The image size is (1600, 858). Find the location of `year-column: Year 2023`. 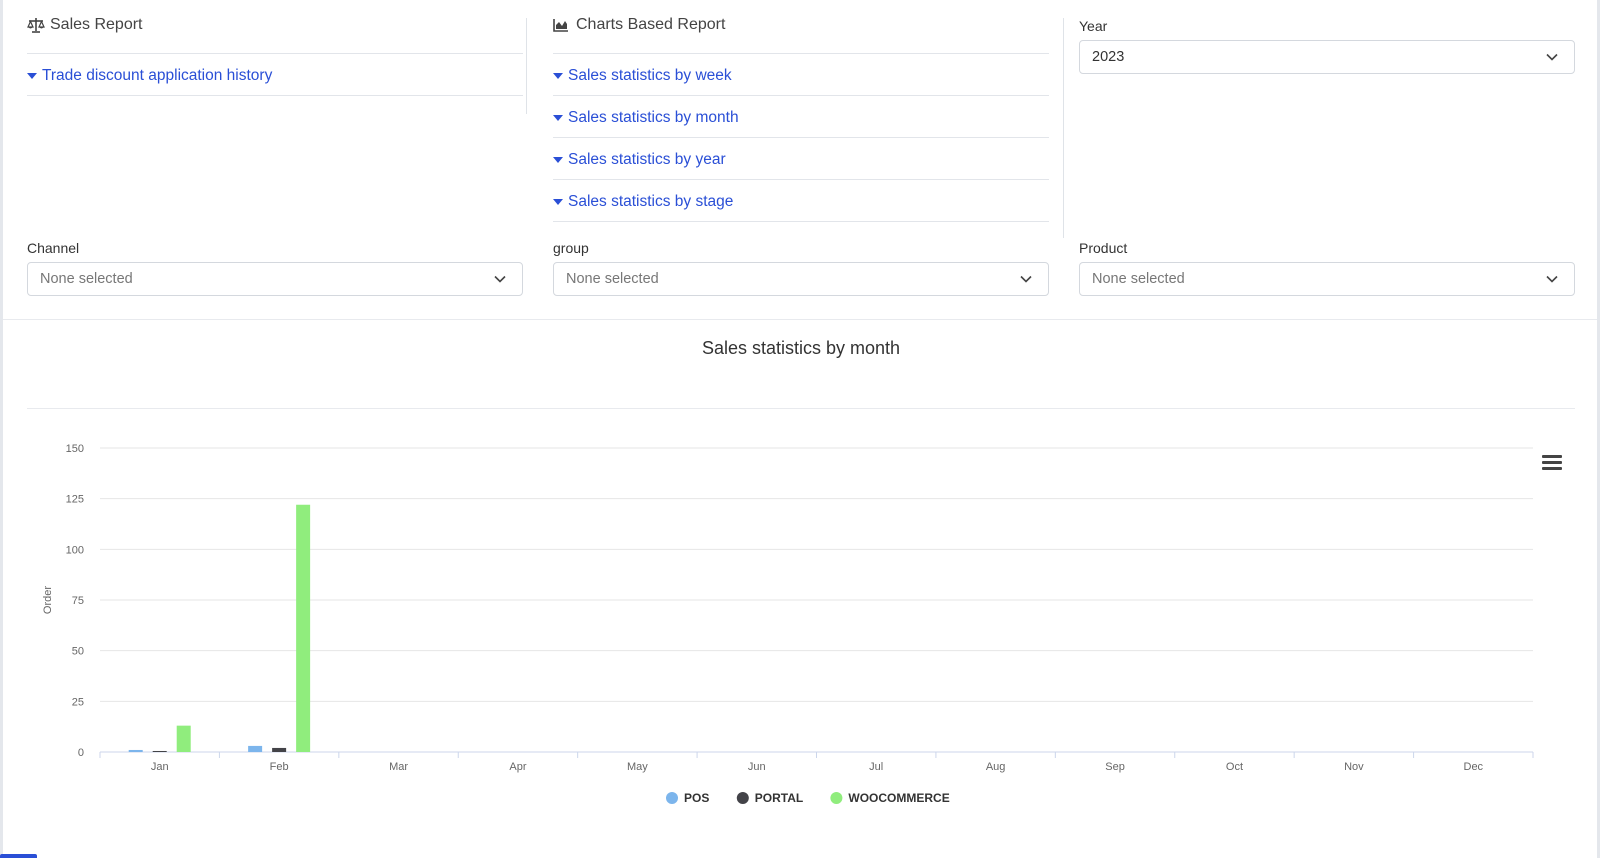

year-column: Year 2023 is located at coordinates (1327, 46).